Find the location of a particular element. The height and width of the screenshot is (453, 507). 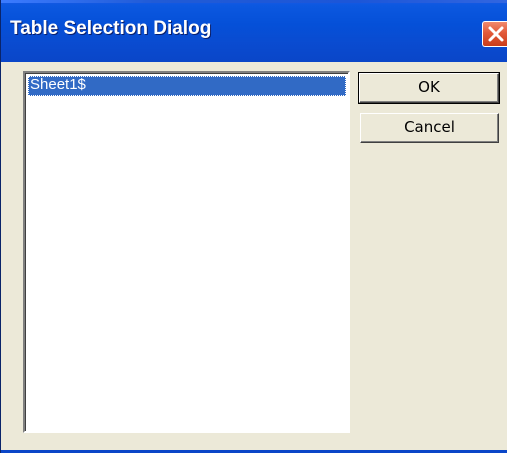

close-icon is located at coordinates (496, 34).